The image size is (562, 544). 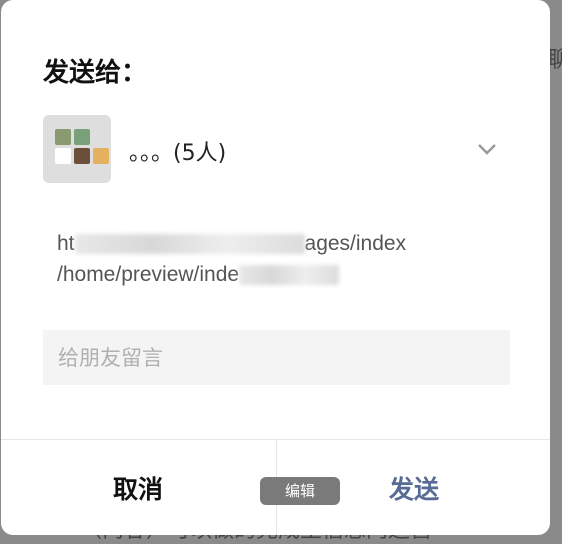 I want to click on chevron-down-icon, so click(x=487, y=149).